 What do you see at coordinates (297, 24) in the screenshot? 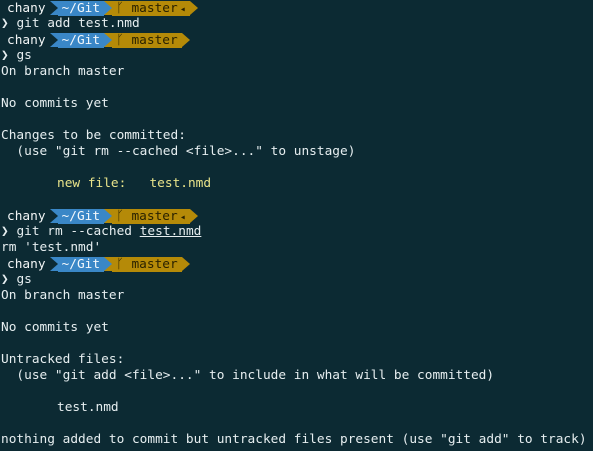
I see `command-line: ❯ git add test.nmd` at bounding box center [297, 24].